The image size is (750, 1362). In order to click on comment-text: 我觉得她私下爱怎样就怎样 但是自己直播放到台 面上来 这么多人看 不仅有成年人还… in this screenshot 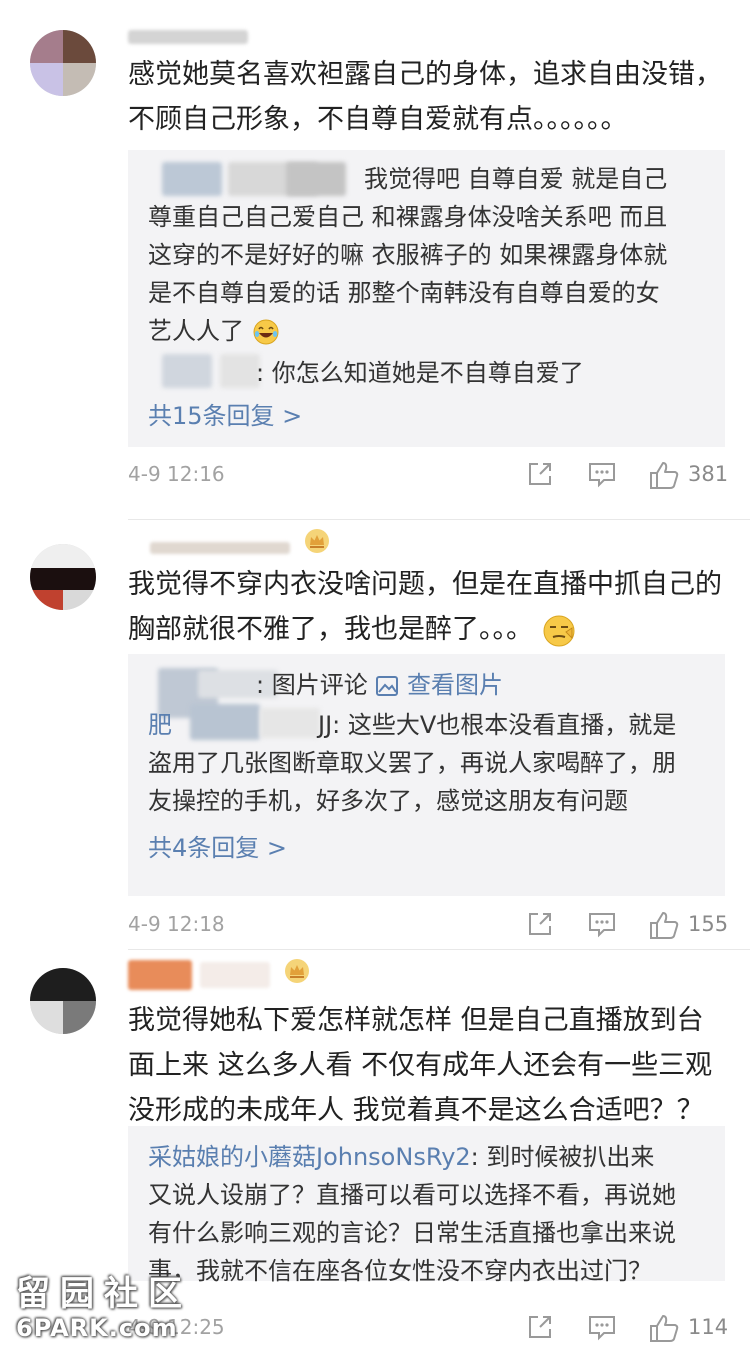, I will do `click(428, 1065)`.